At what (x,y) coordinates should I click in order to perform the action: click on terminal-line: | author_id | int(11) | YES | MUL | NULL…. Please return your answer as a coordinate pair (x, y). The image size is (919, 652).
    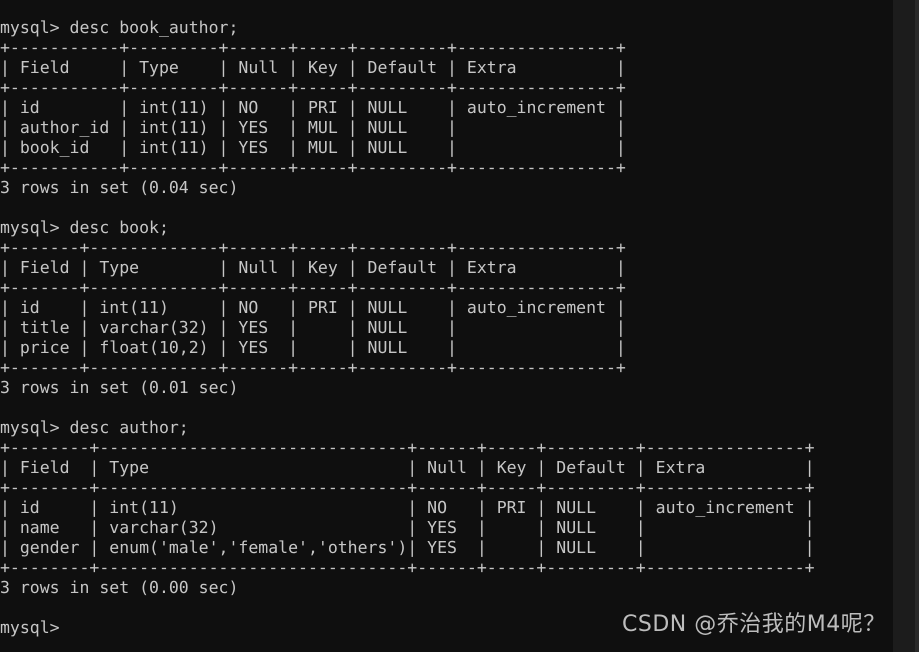
    Looking at the image, I should click on (313, 127).